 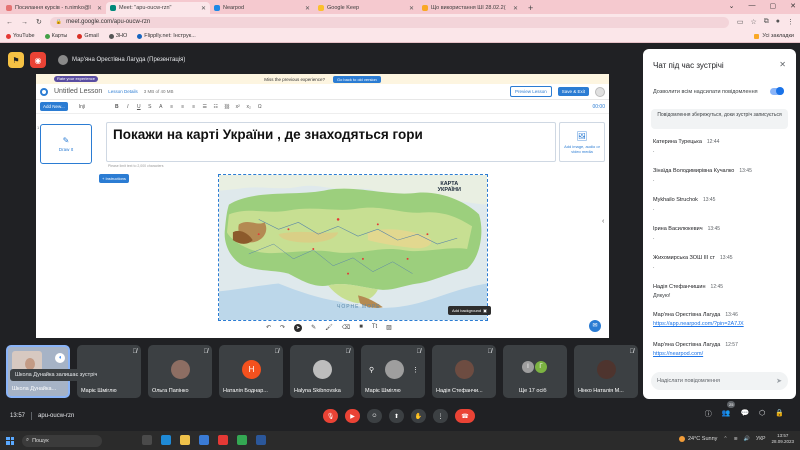 I want to click on volume-icon: 🔊, so click(x=747, y=439).